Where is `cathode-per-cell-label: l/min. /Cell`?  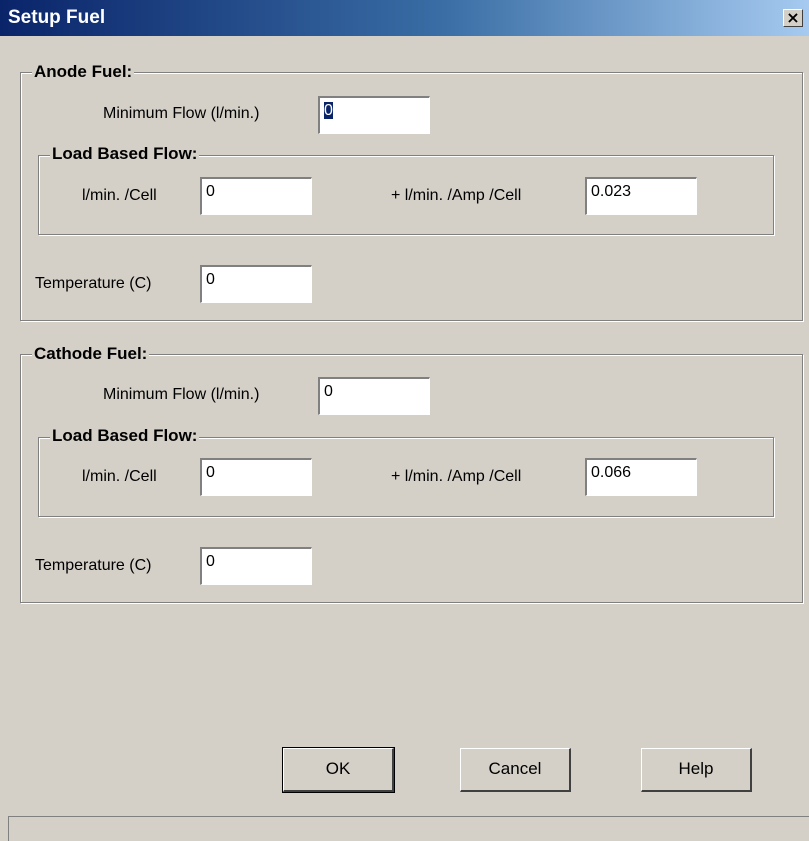 cathode-per-cell-label: l/min. /Cell is located at coordinates (119, 476).